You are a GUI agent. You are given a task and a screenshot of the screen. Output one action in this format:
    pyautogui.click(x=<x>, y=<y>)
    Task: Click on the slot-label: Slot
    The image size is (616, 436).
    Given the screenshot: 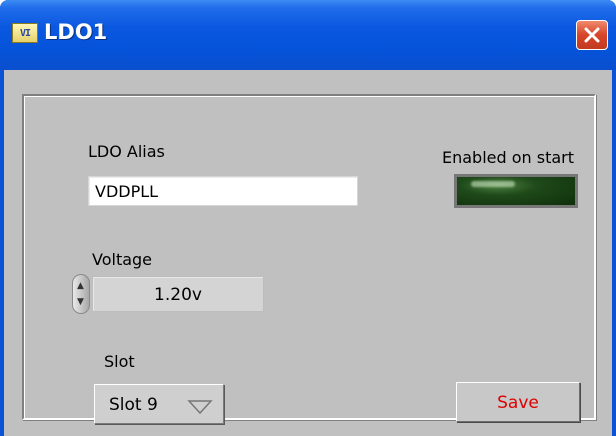 What is the action you would take?
    pyautogui.click(x=119, y=361)
    